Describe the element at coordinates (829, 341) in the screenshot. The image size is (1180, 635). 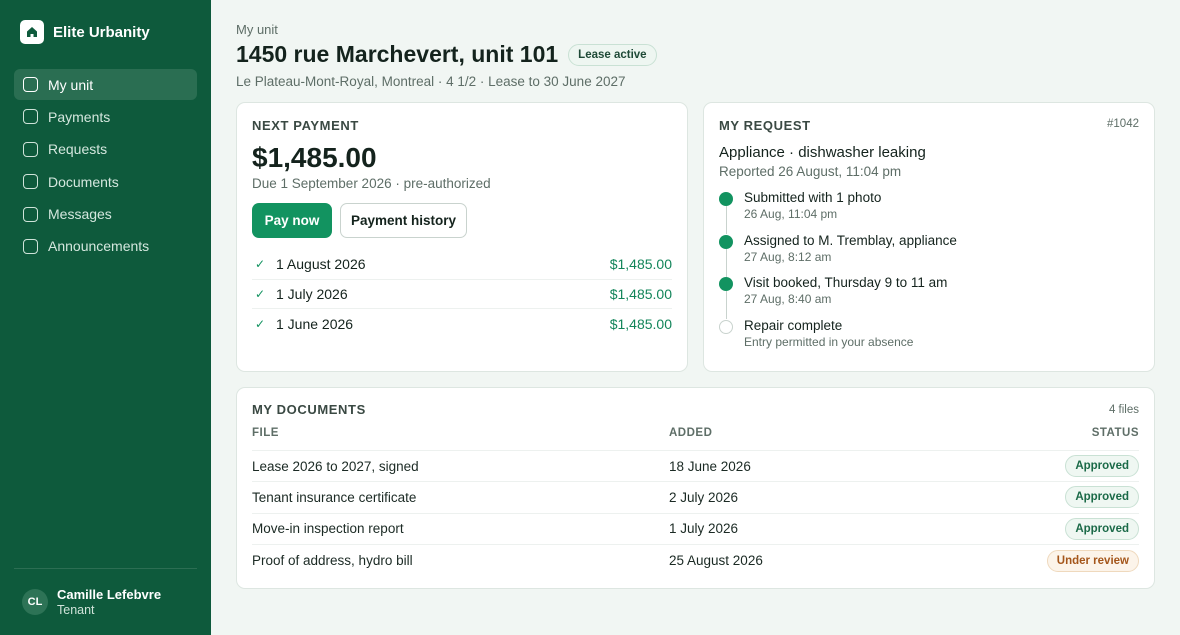
I see `step-time: Entry permitted in your absence` at that location.